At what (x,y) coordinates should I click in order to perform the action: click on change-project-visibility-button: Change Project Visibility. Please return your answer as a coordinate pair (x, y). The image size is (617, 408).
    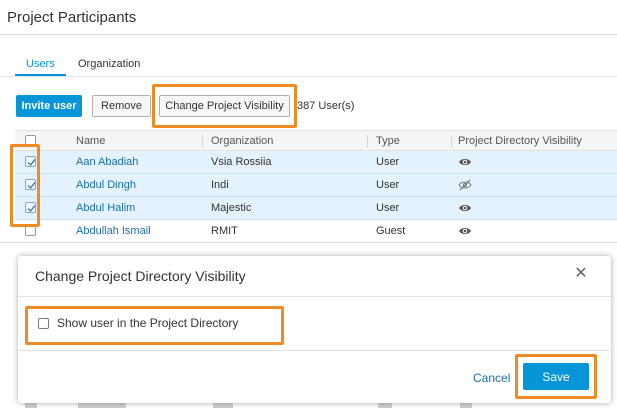
    Looking at the image, I should click on (224, 106).